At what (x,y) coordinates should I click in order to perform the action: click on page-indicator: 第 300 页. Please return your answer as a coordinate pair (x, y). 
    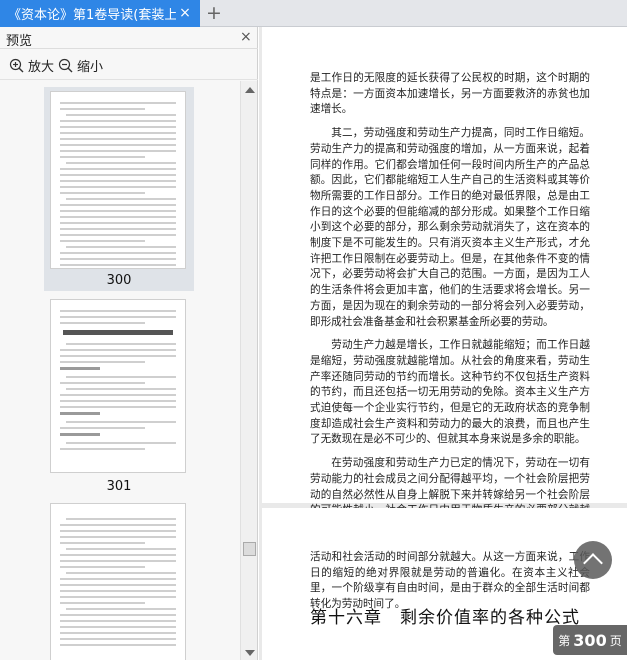
    Looking at the image, I should click on (590, 640).